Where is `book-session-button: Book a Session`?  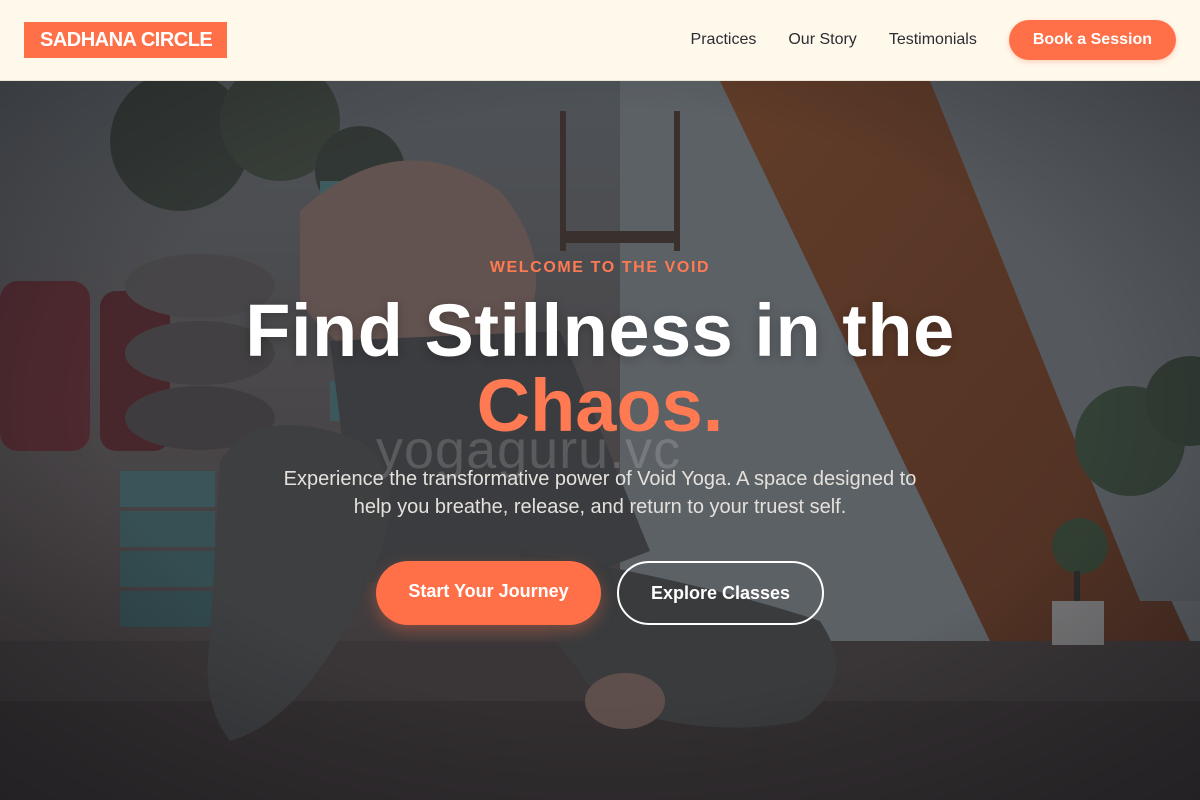
book-session-button: Book a Session is located at coordinates (1092, 40).